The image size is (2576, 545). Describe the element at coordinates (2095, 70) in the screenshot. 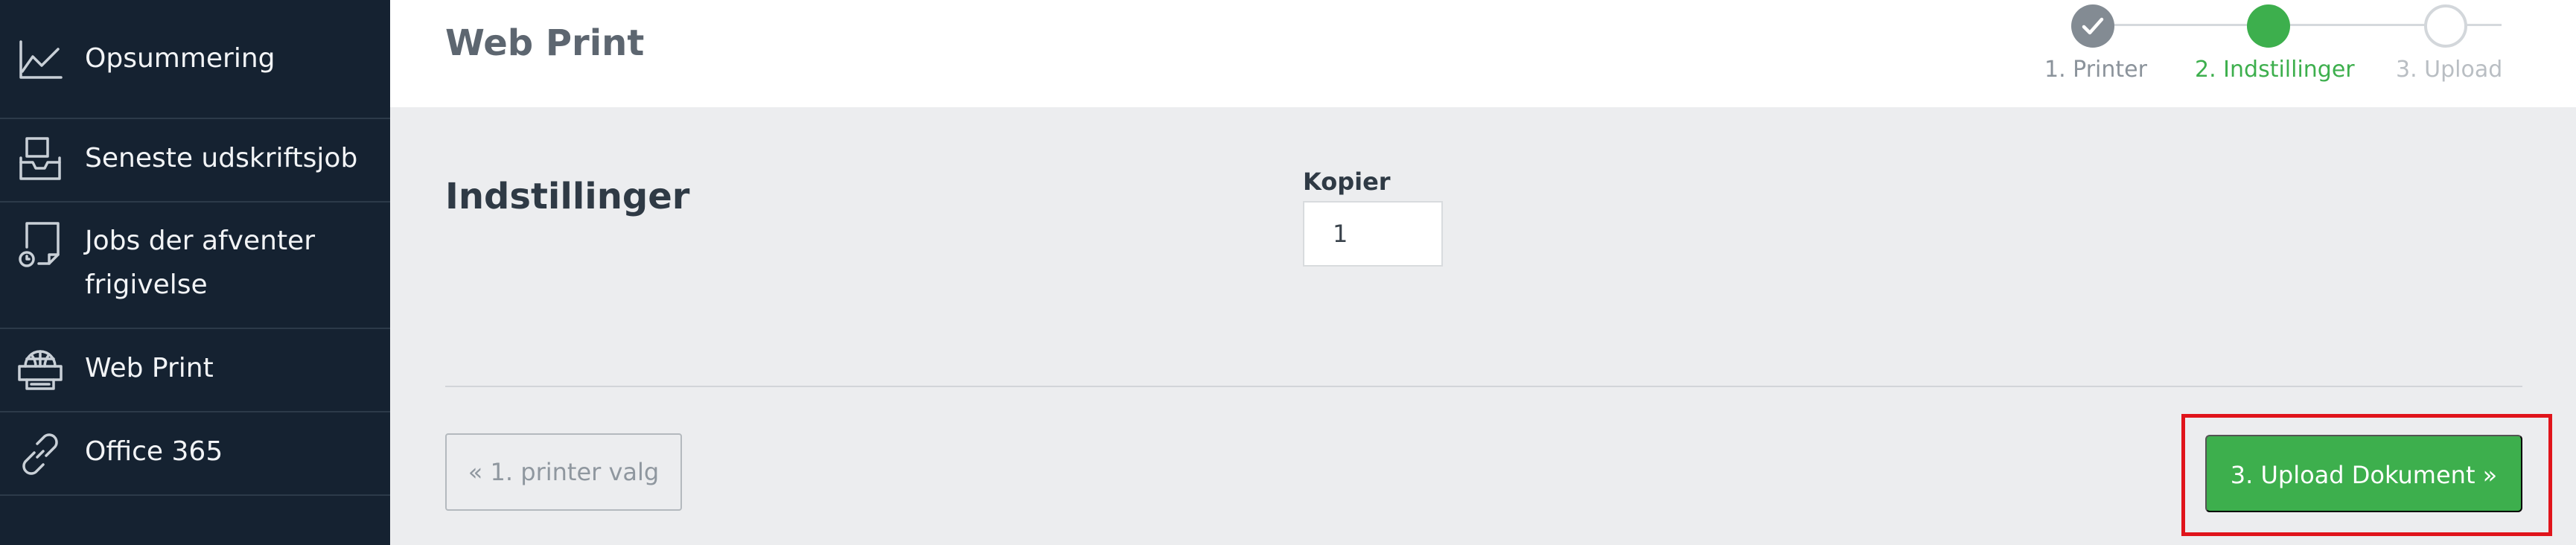

I see `step-1-label: 1. Printer` at that location.